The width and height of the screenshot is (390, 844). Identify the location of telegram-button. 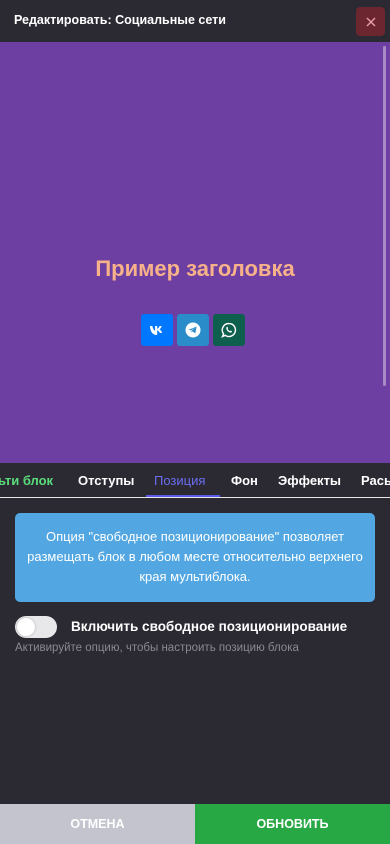
(193, 330).